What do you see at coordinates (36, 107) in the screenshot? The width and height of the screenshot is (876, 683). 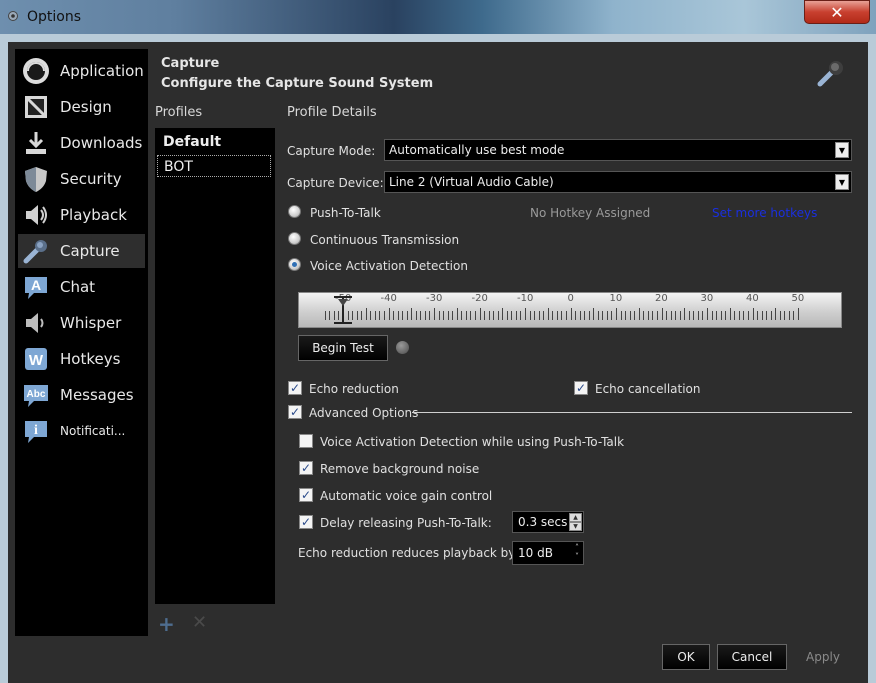 I see `design-brush-icon` at bounding box center [36, 107].